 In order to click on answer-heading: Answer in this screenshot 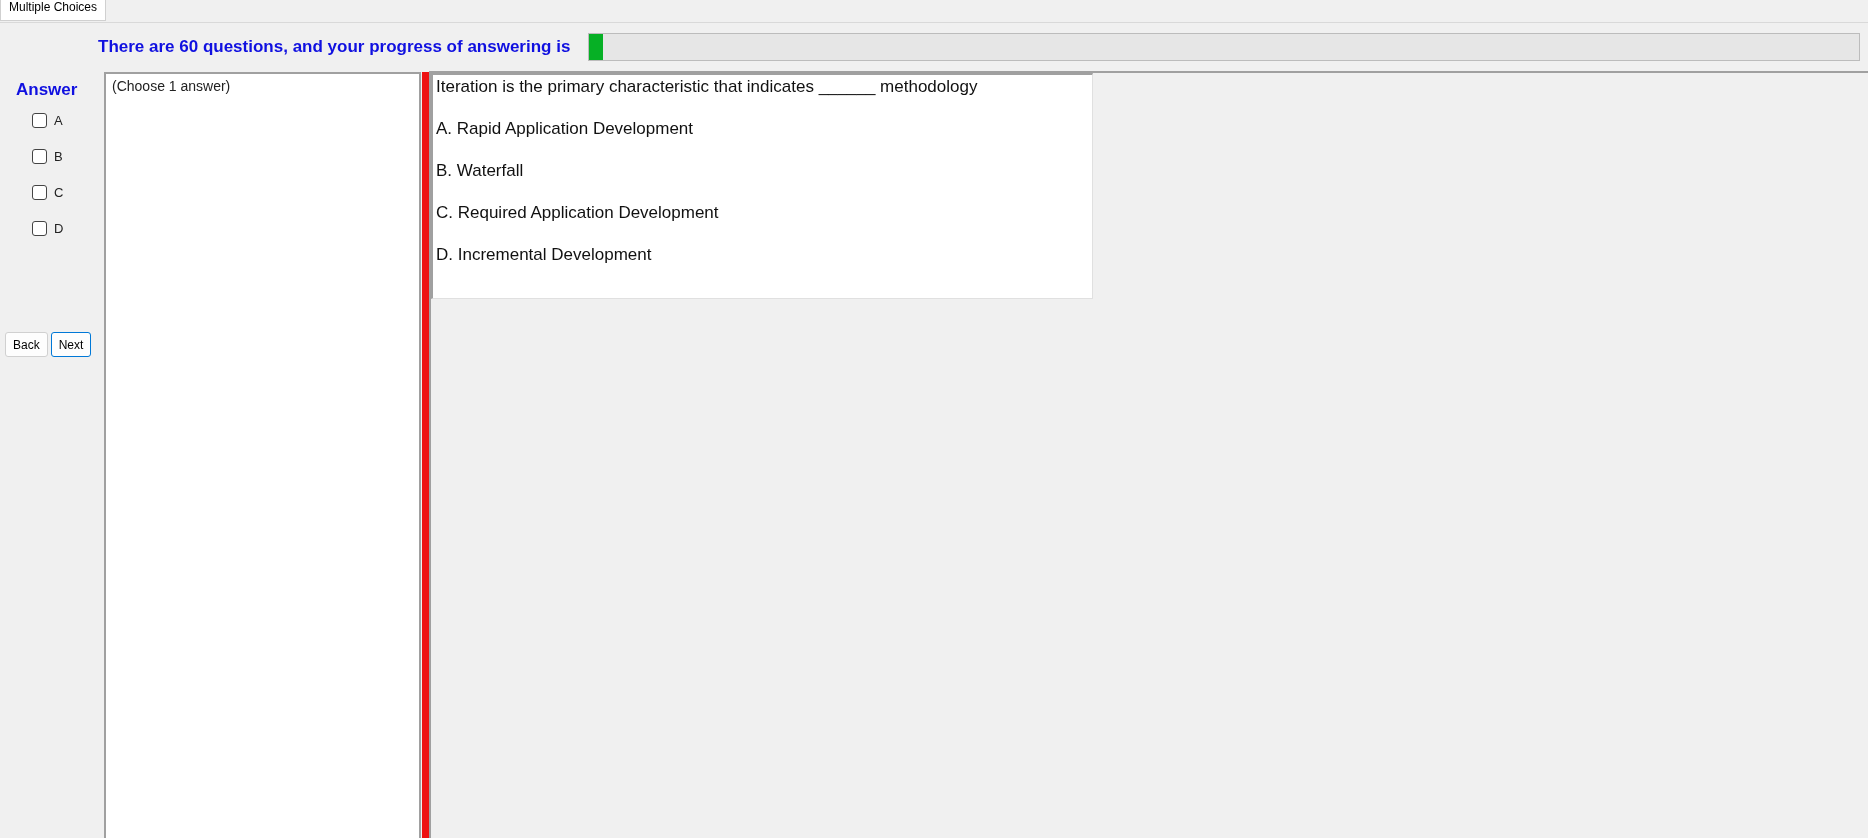, I will do `click(47, 90)`.